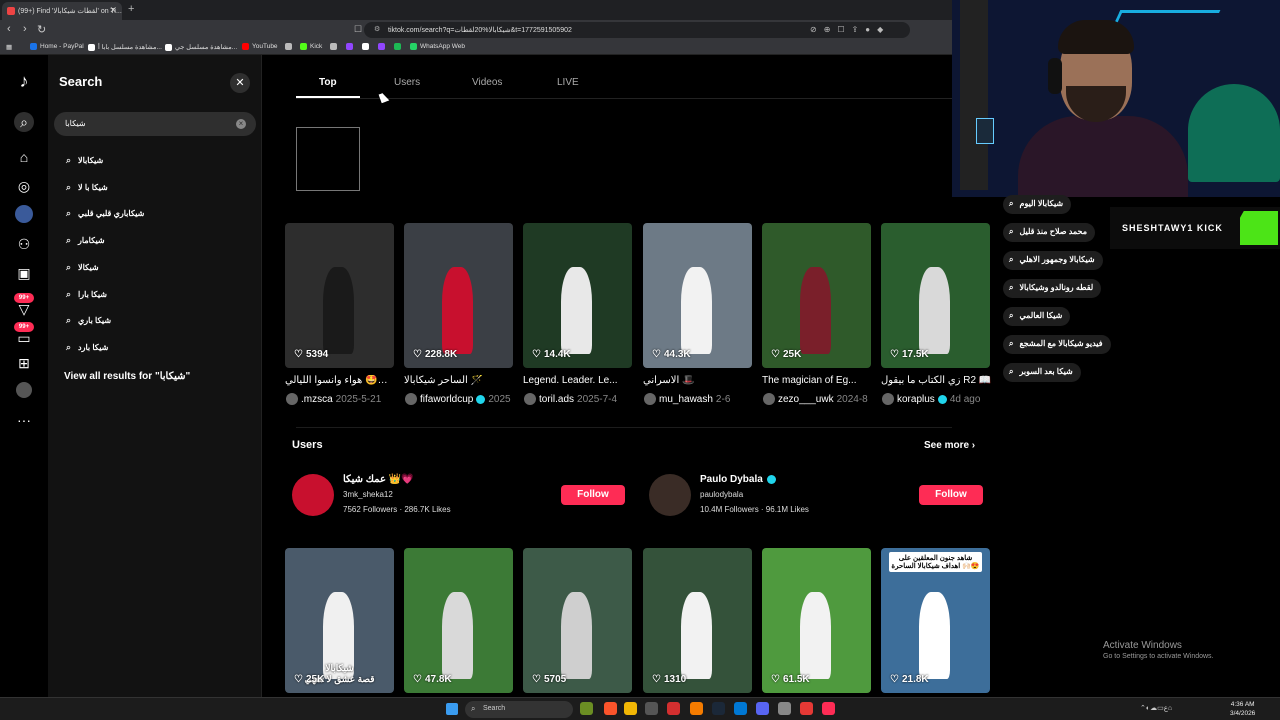 Image resolution: width=1280 pixels, height=720 pixels. I want to click on video-author: zezo___uwk 2024-8, so click(820, 399).